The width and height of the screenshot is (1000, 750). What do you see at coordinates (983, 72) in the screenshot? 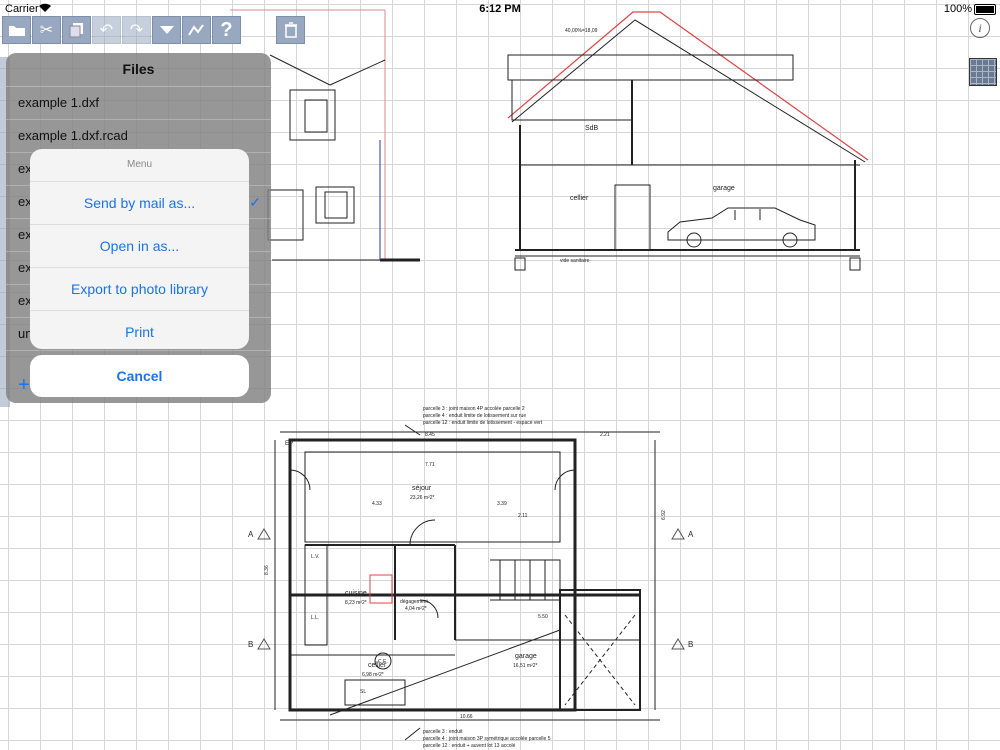
I see `grid-toggle-icon` at bounding box center [983, 72].